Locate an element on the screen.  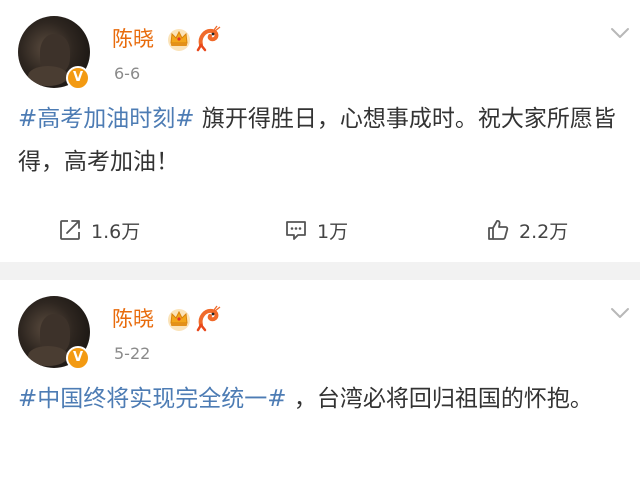
post-content: #中国终将实现完全统一# ，台湾必将回归祖国的怀抱。 is located at coordinates (320, 399).